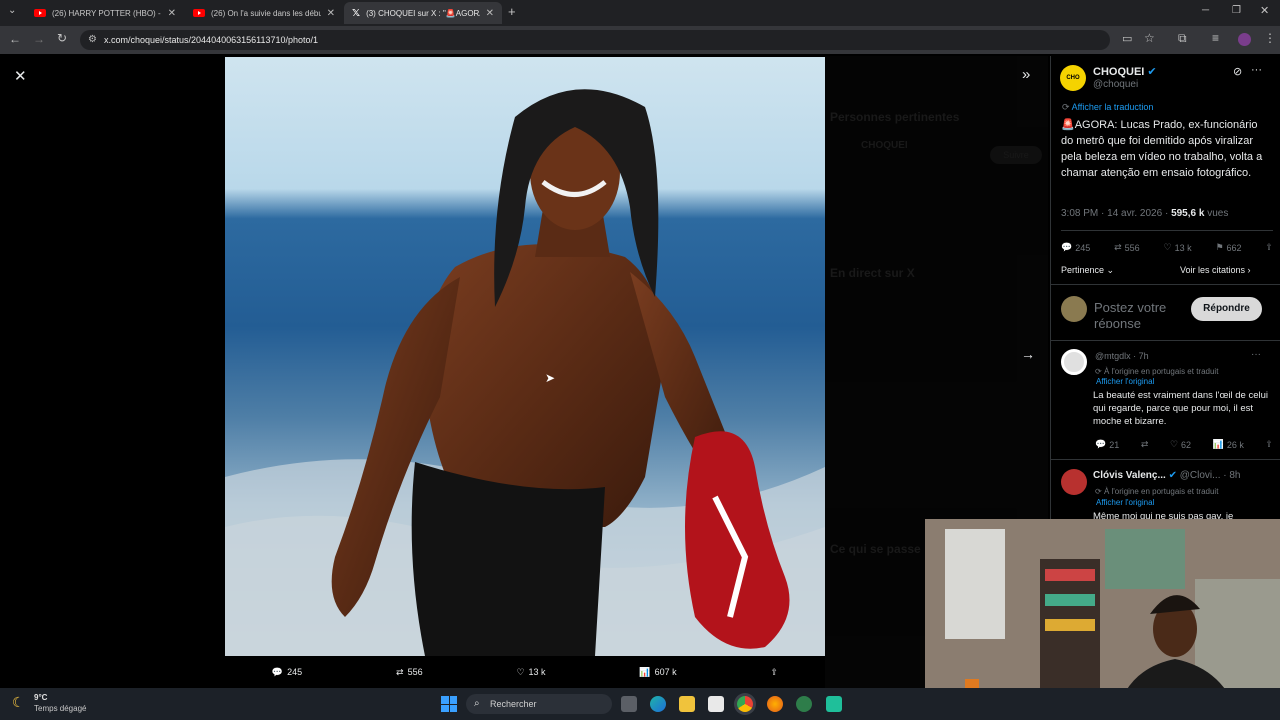 The image size is (1280, 720). Describe the element at coordinates (264, 13) in the screenshot. I see `browser-tab-2: (26) On l'a suivie dans les débu ✕` at that location.